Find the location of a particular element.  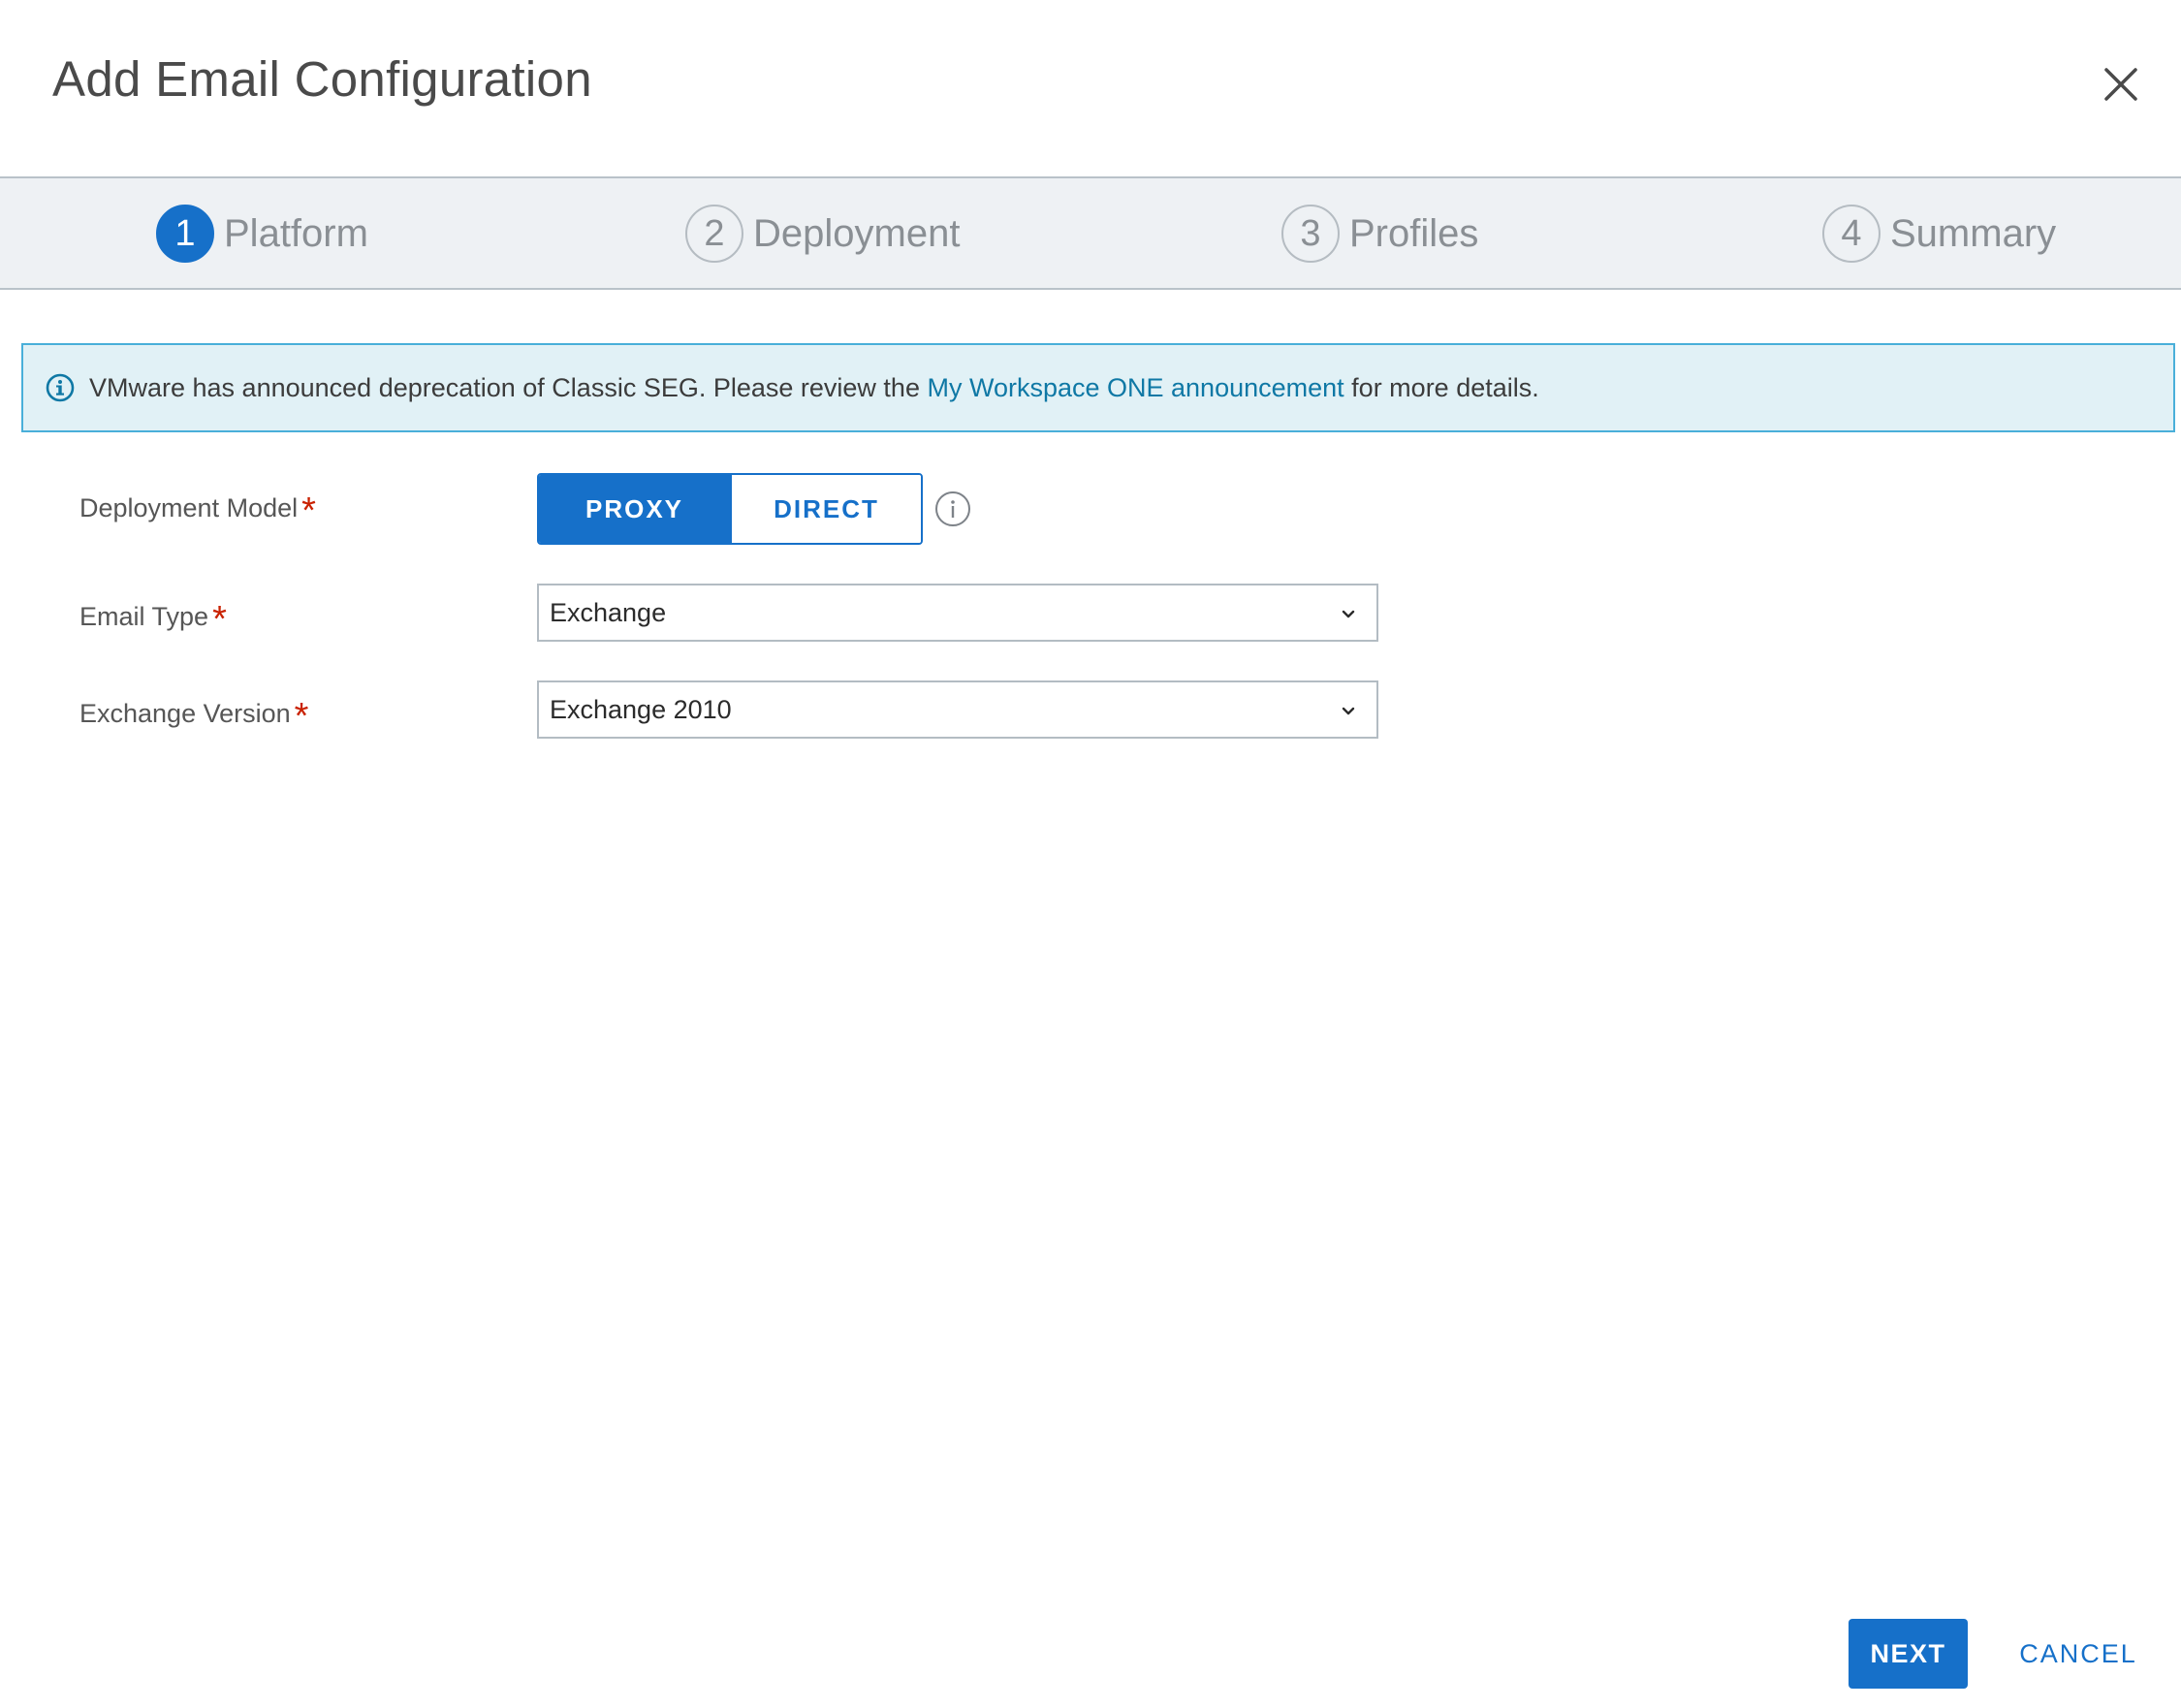

step-label: Summary is located at coordinates (1973, 233).